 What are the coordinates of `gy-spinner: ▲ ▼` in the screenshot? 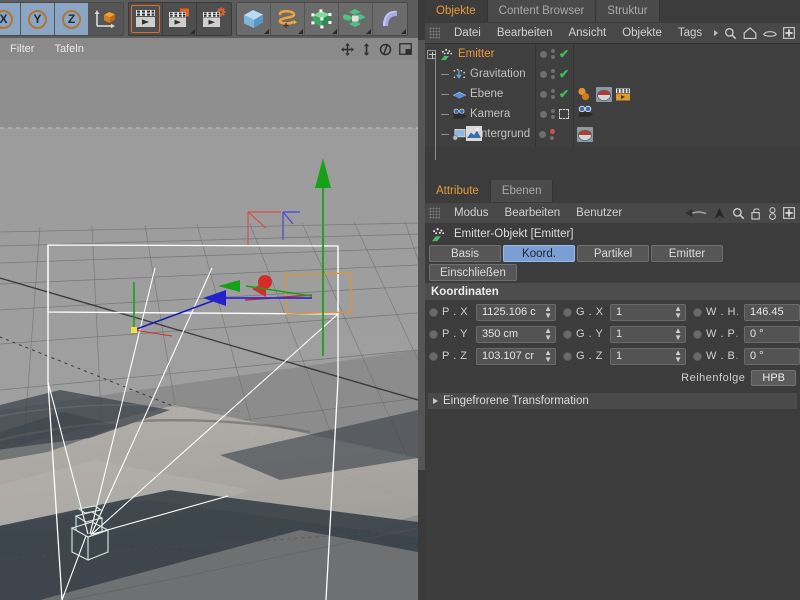 It's located at (678, 334).